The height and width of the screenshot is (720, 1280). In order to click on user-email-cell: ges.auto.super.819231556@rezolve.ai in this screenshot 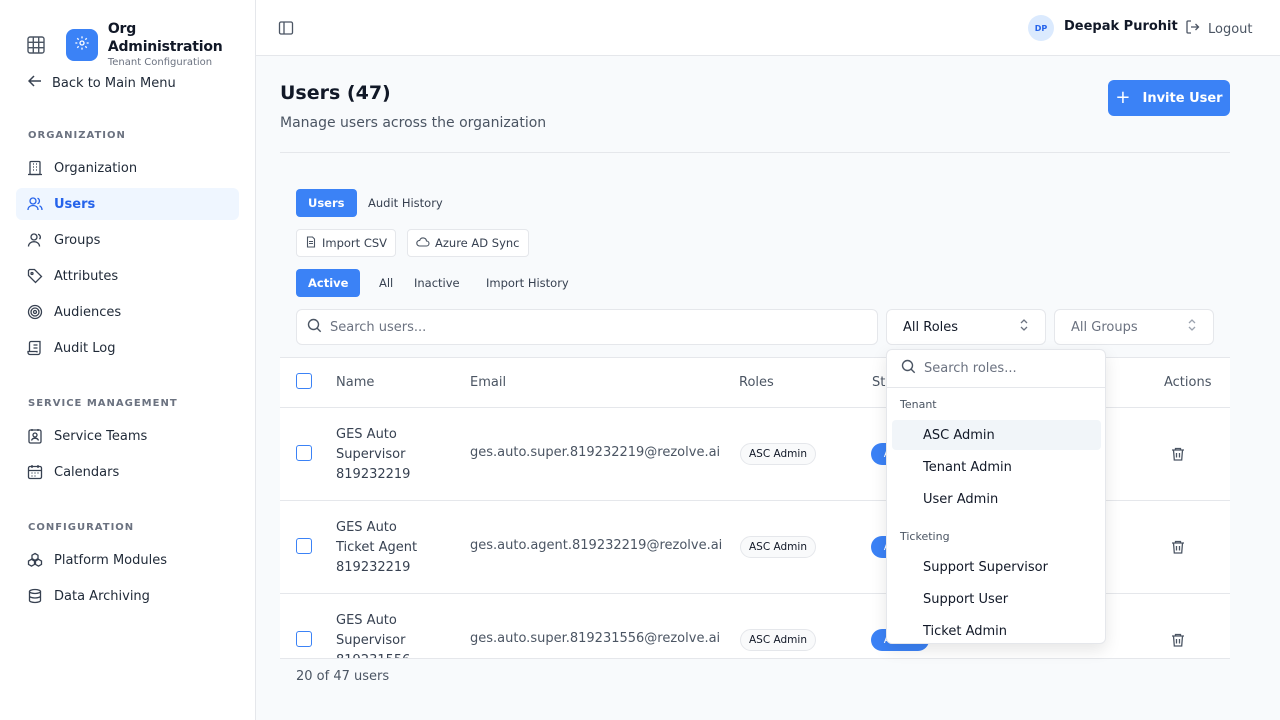, I will do `click(595, 638)`.